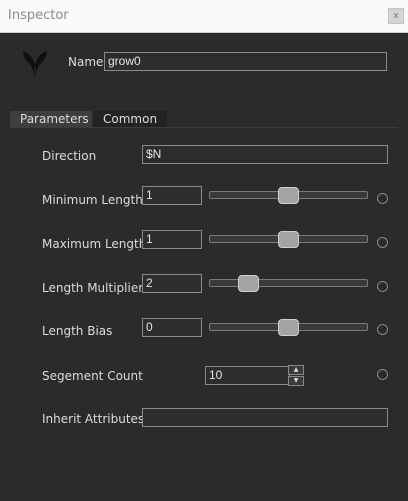 The height and width of the screenshot is (501, 408). Describe the element at coordinates (288, 195) in the screenshot. I see `minimum-length-slider-handle` at that location.